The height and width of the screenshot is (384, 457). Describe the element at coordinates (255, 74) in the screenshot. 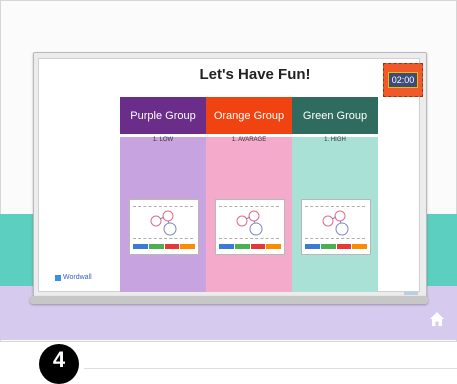

I see `slide-title: Let's Have Fun!` at that location.